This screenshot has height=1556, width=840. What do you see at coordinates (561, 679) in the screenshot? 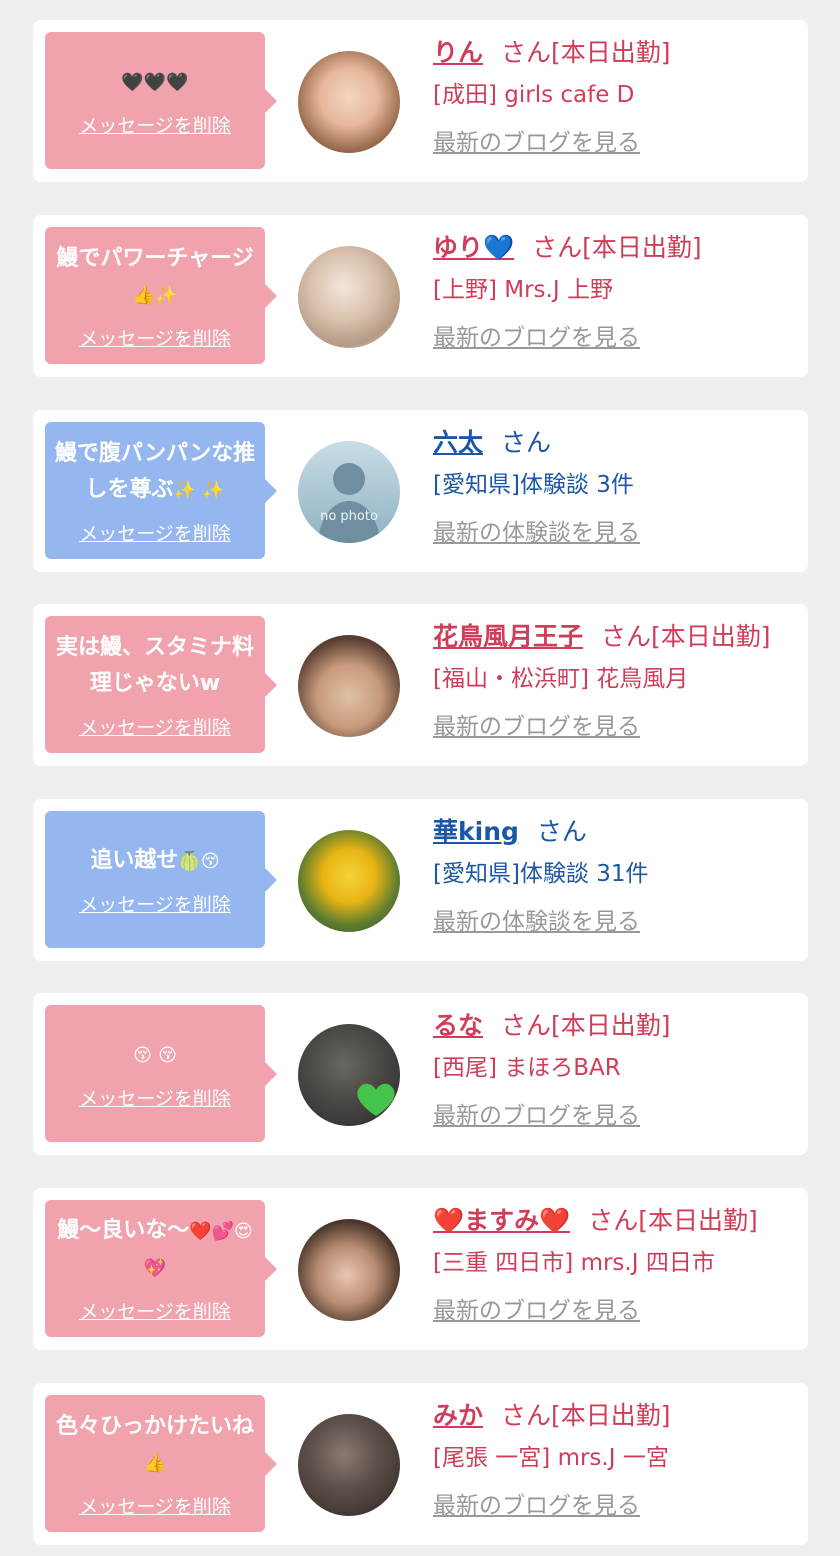
I see `shop-info: [福山・松浜町] 花鳥風月` at bounding box center [561, 679].